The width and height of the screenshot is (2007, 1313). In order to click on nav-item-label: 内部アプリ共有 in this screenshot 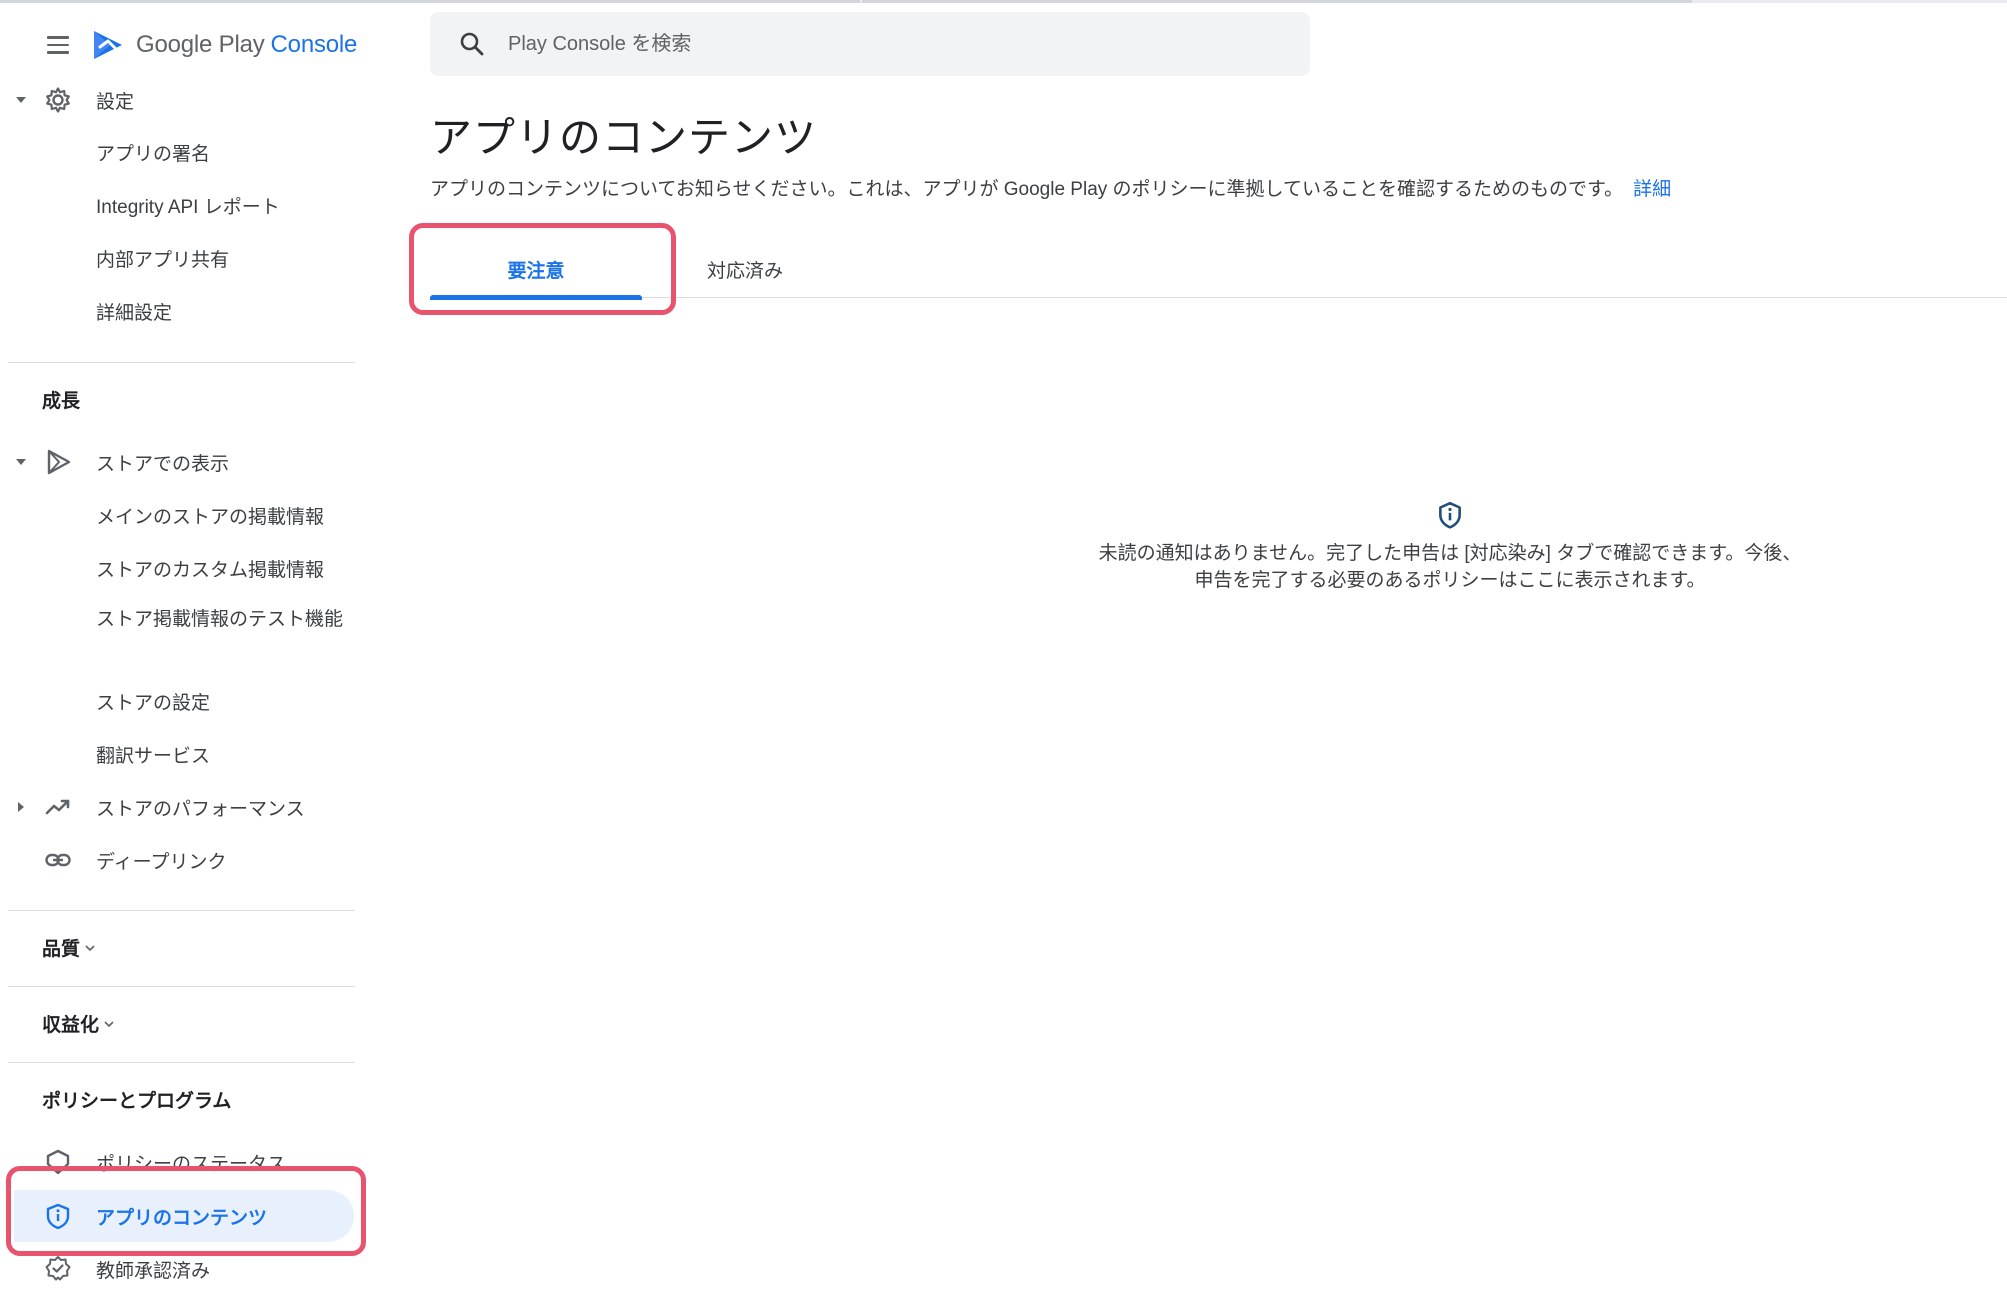, I will do `click(163, 260)`.